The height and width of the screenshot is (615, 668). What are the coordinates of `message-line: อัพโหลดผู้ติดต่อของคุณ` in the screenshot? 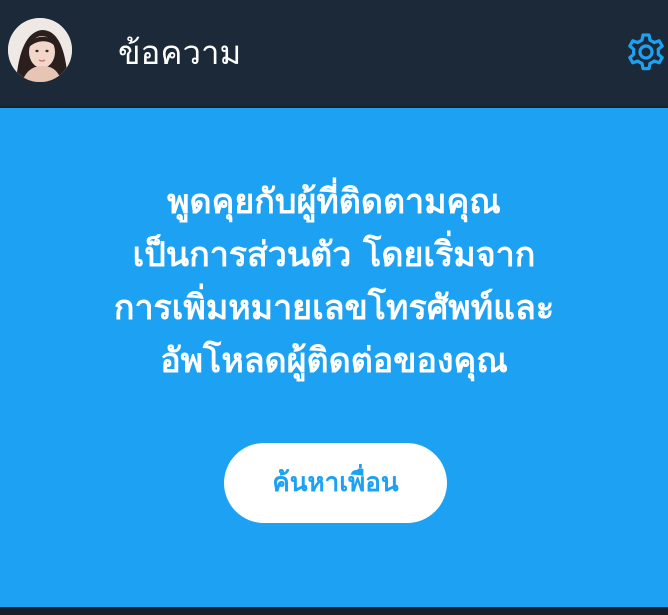 It's located at (334, 361).